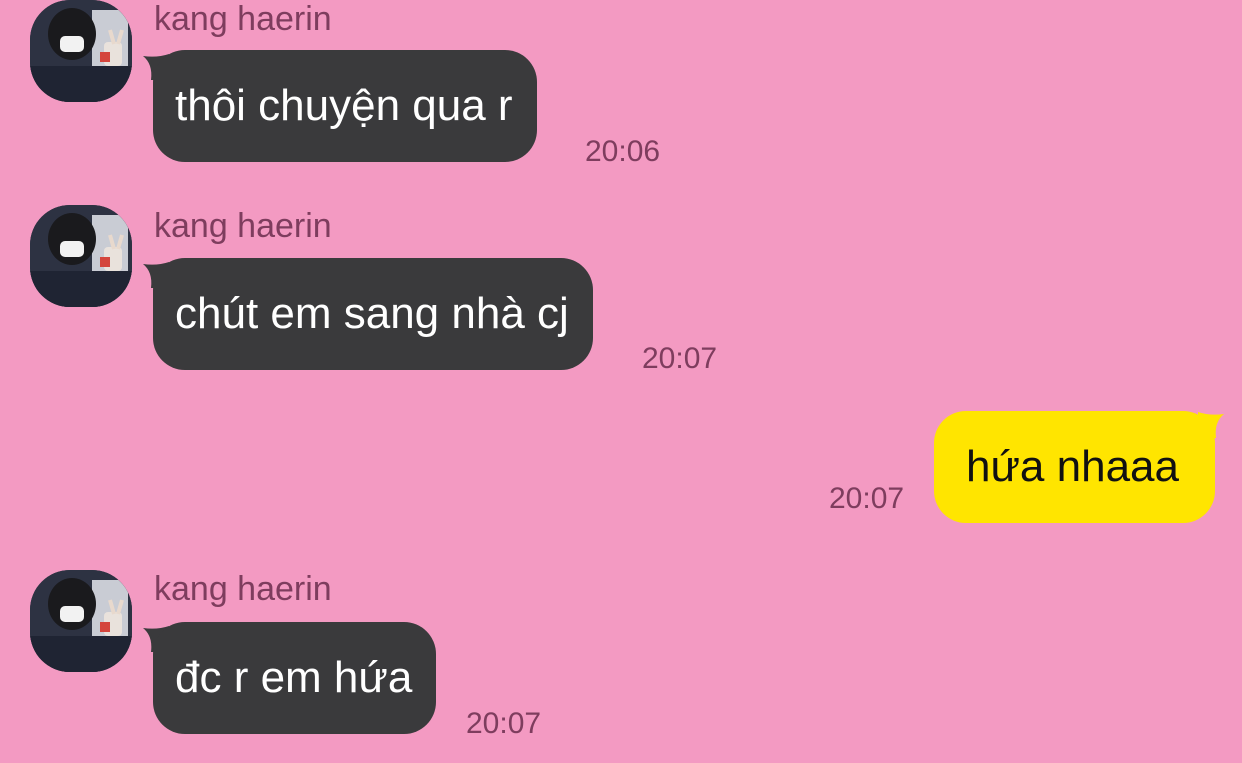  What do you see at coordinates (623, 151) in the screenshot?
I see `timestamp: 20:06` at bounding box center [623, 151].